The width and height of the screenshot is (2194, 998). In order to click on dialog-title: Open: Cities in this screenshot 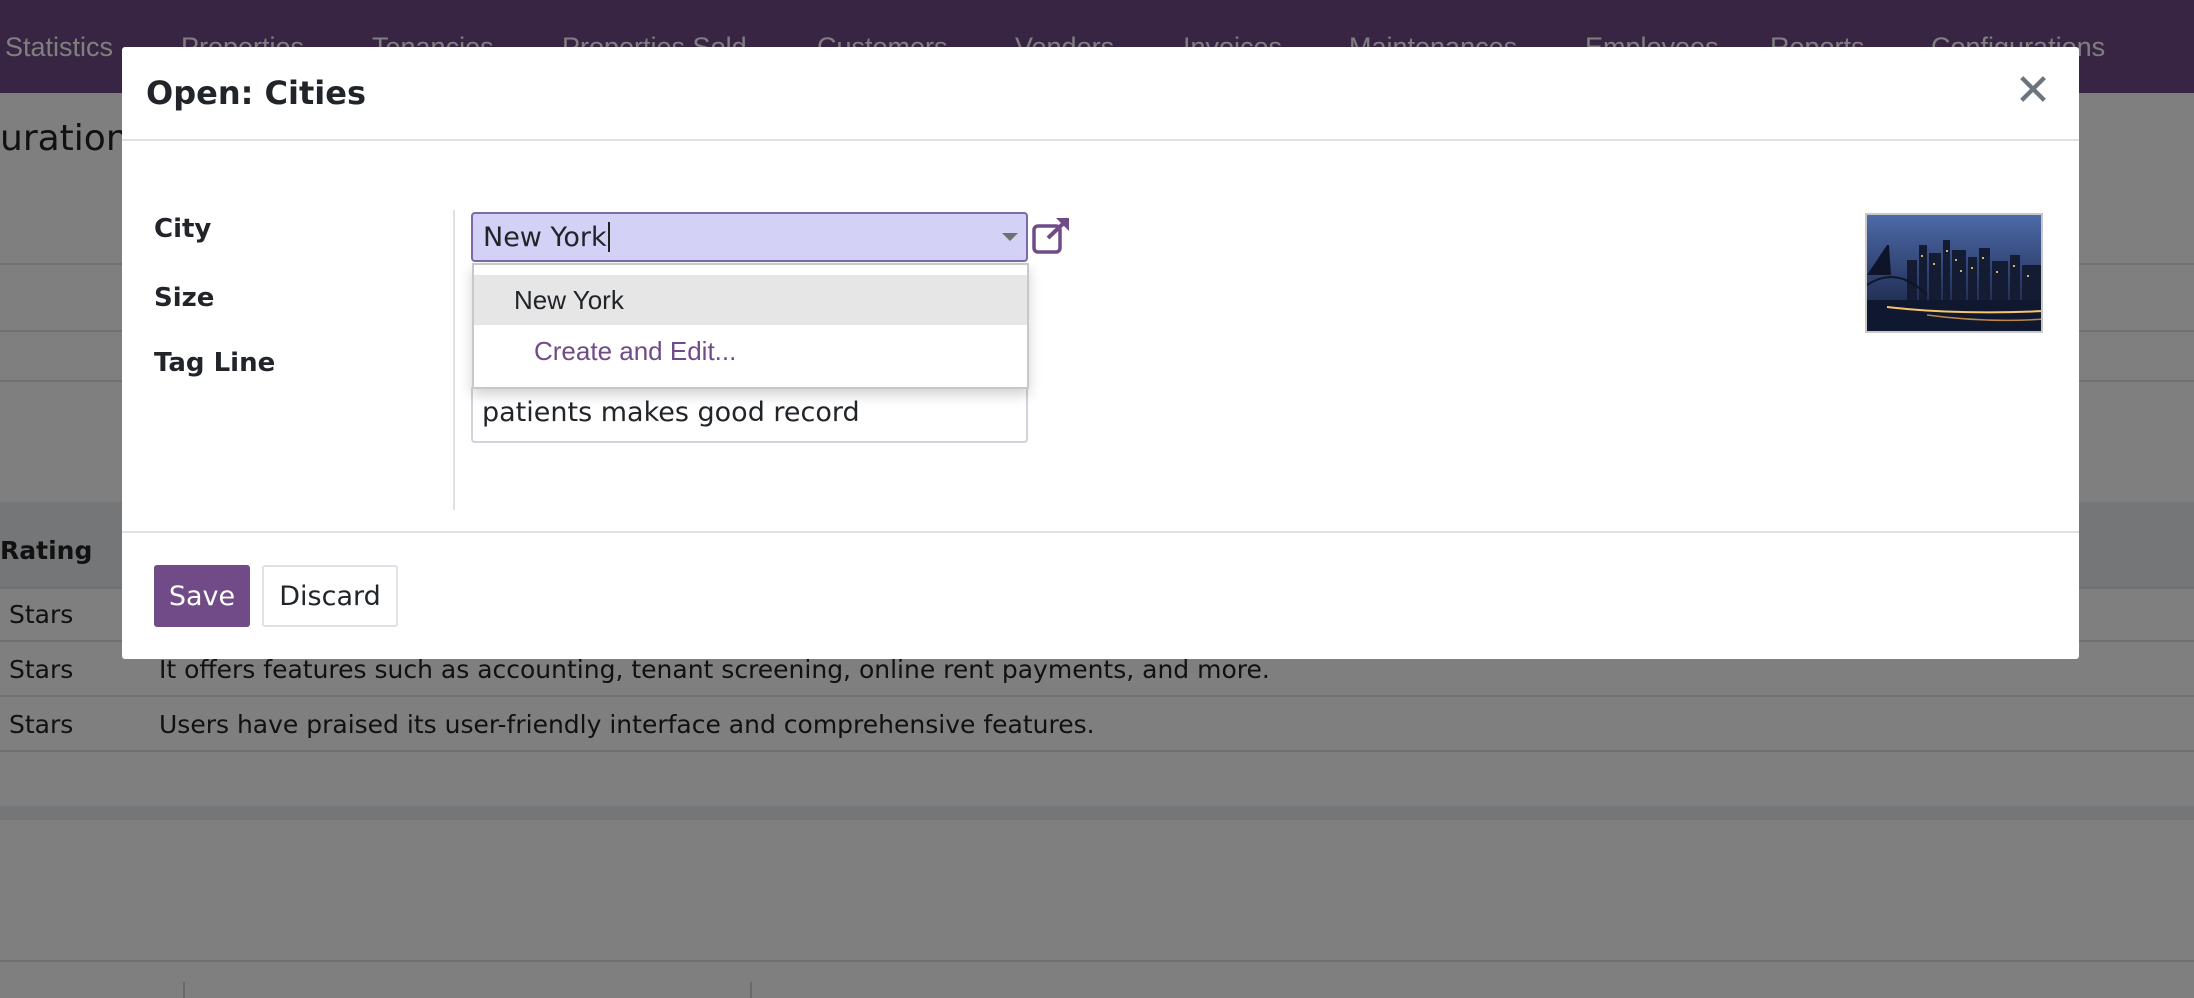, I will do `click(256, 93)`.